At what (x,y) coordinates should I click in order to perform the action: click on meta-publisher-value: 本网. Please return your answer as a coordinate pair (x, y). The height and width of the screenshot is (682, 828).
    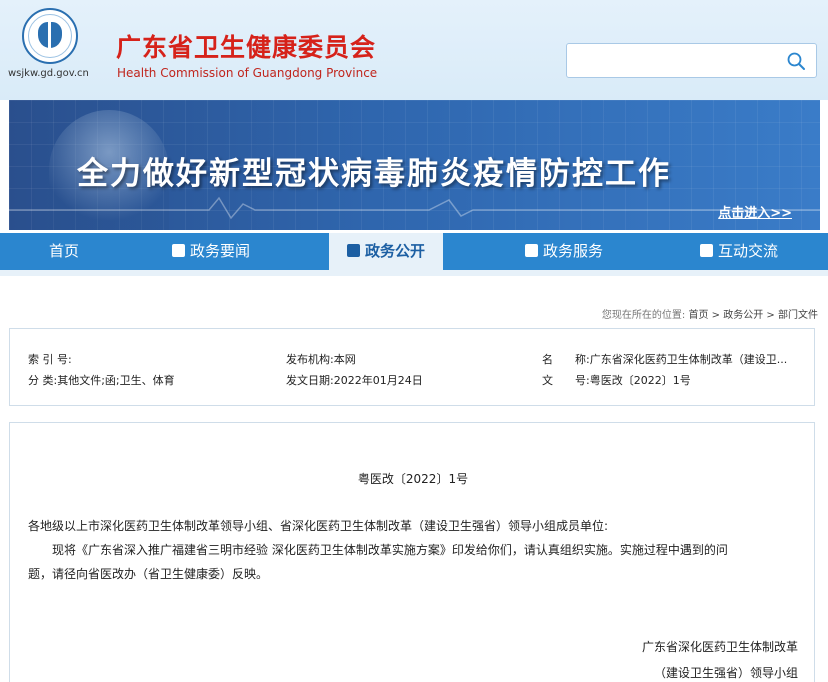
    Looking at the image, I should click on (344, 359).